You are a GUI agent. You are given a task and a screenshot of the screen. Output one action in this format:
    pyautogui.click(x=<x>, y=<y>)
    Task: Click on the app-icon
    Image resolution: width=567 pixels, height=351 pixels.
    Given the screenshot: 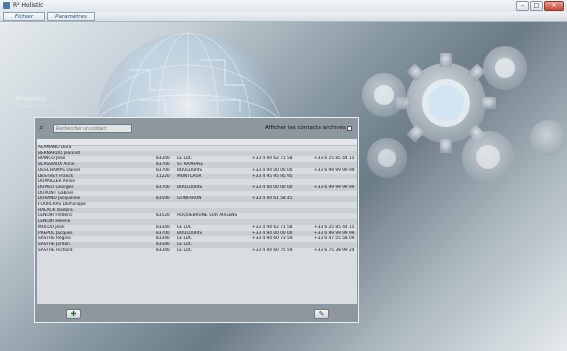 What is the action you would take?
    pyautogui.click(x=6, y=5)
    